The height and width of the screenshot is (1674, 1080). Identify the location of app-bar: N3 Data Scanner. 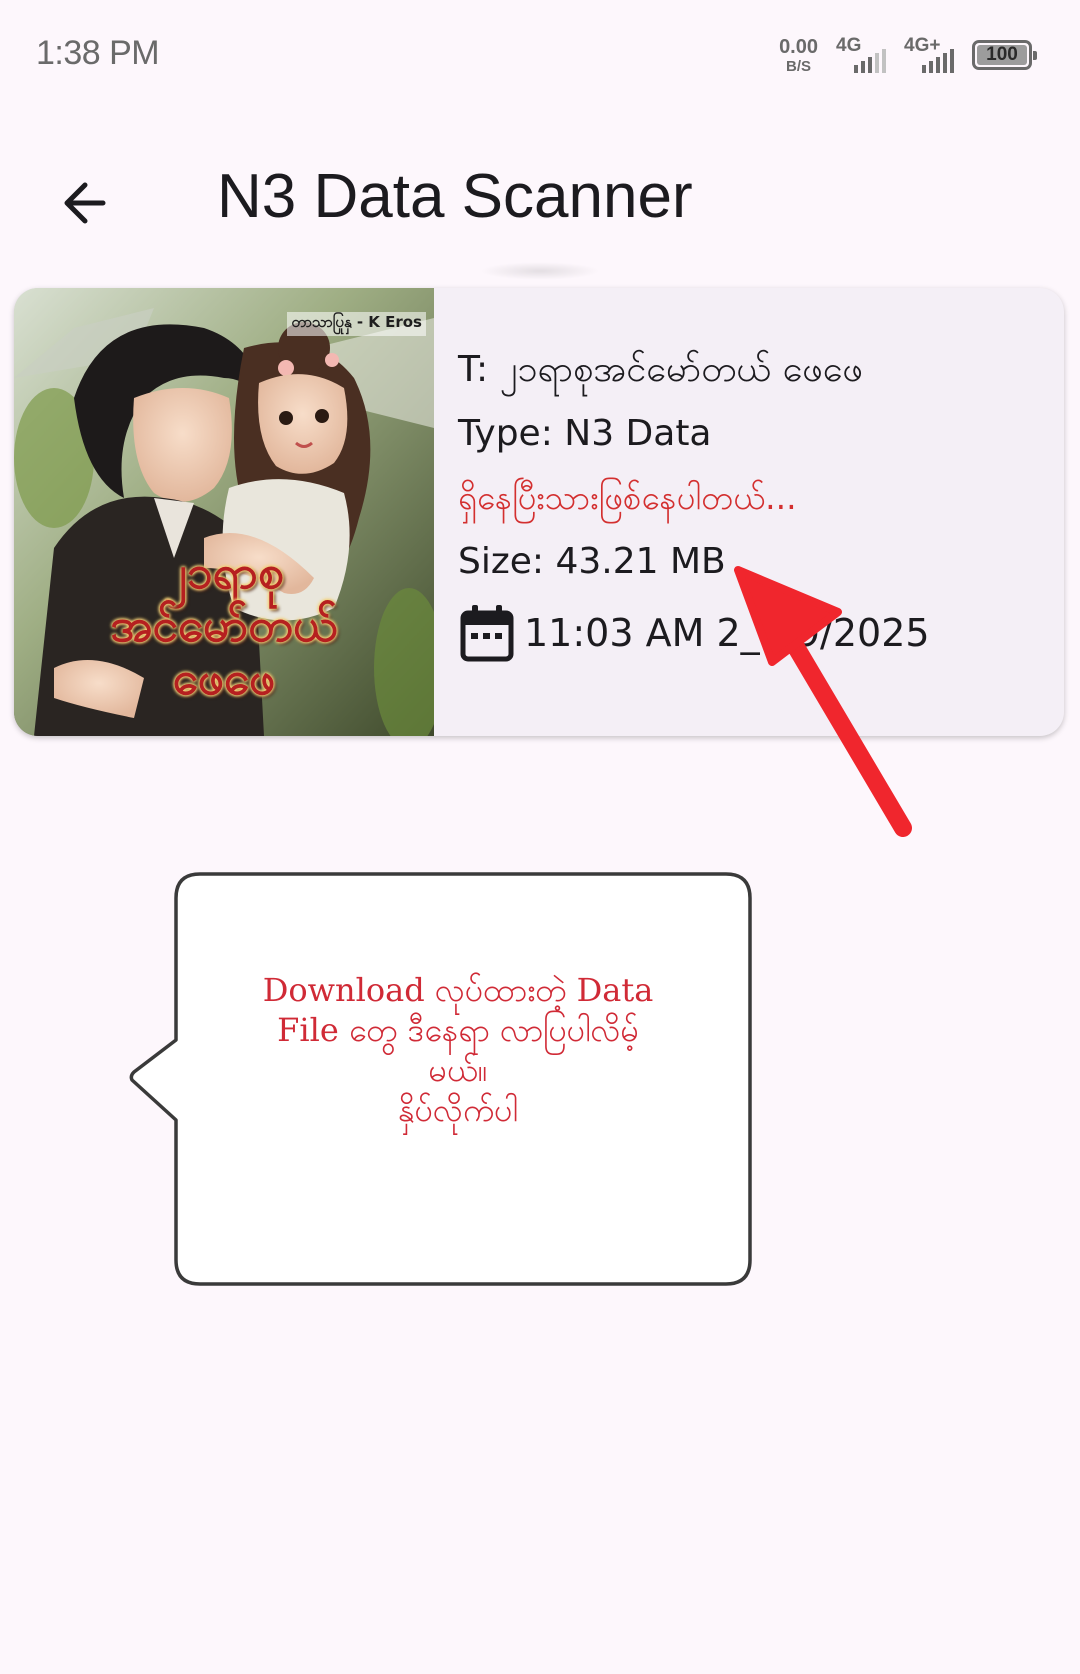
(540, 195).